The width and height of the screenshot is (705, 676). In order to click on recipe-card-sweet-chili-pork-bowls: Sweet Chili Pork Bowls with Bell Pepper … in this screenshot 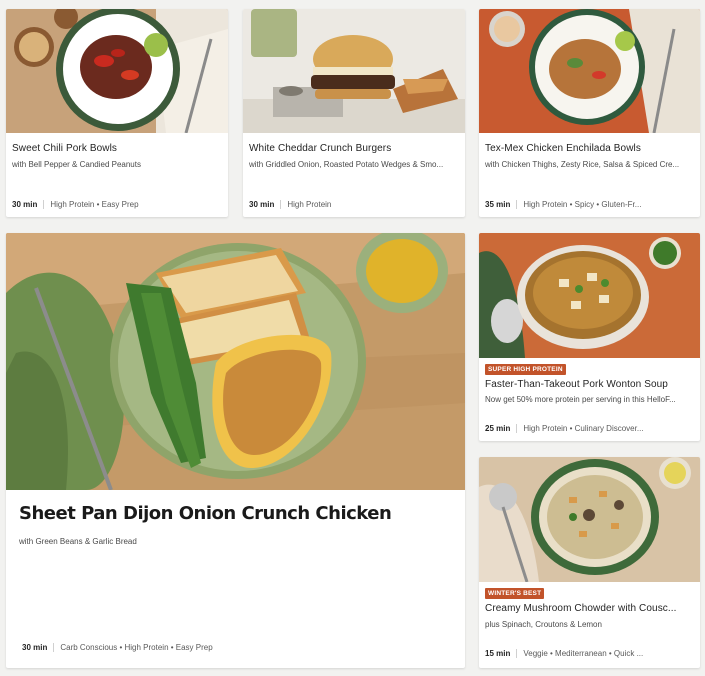, I will do `click(117, 113)`.